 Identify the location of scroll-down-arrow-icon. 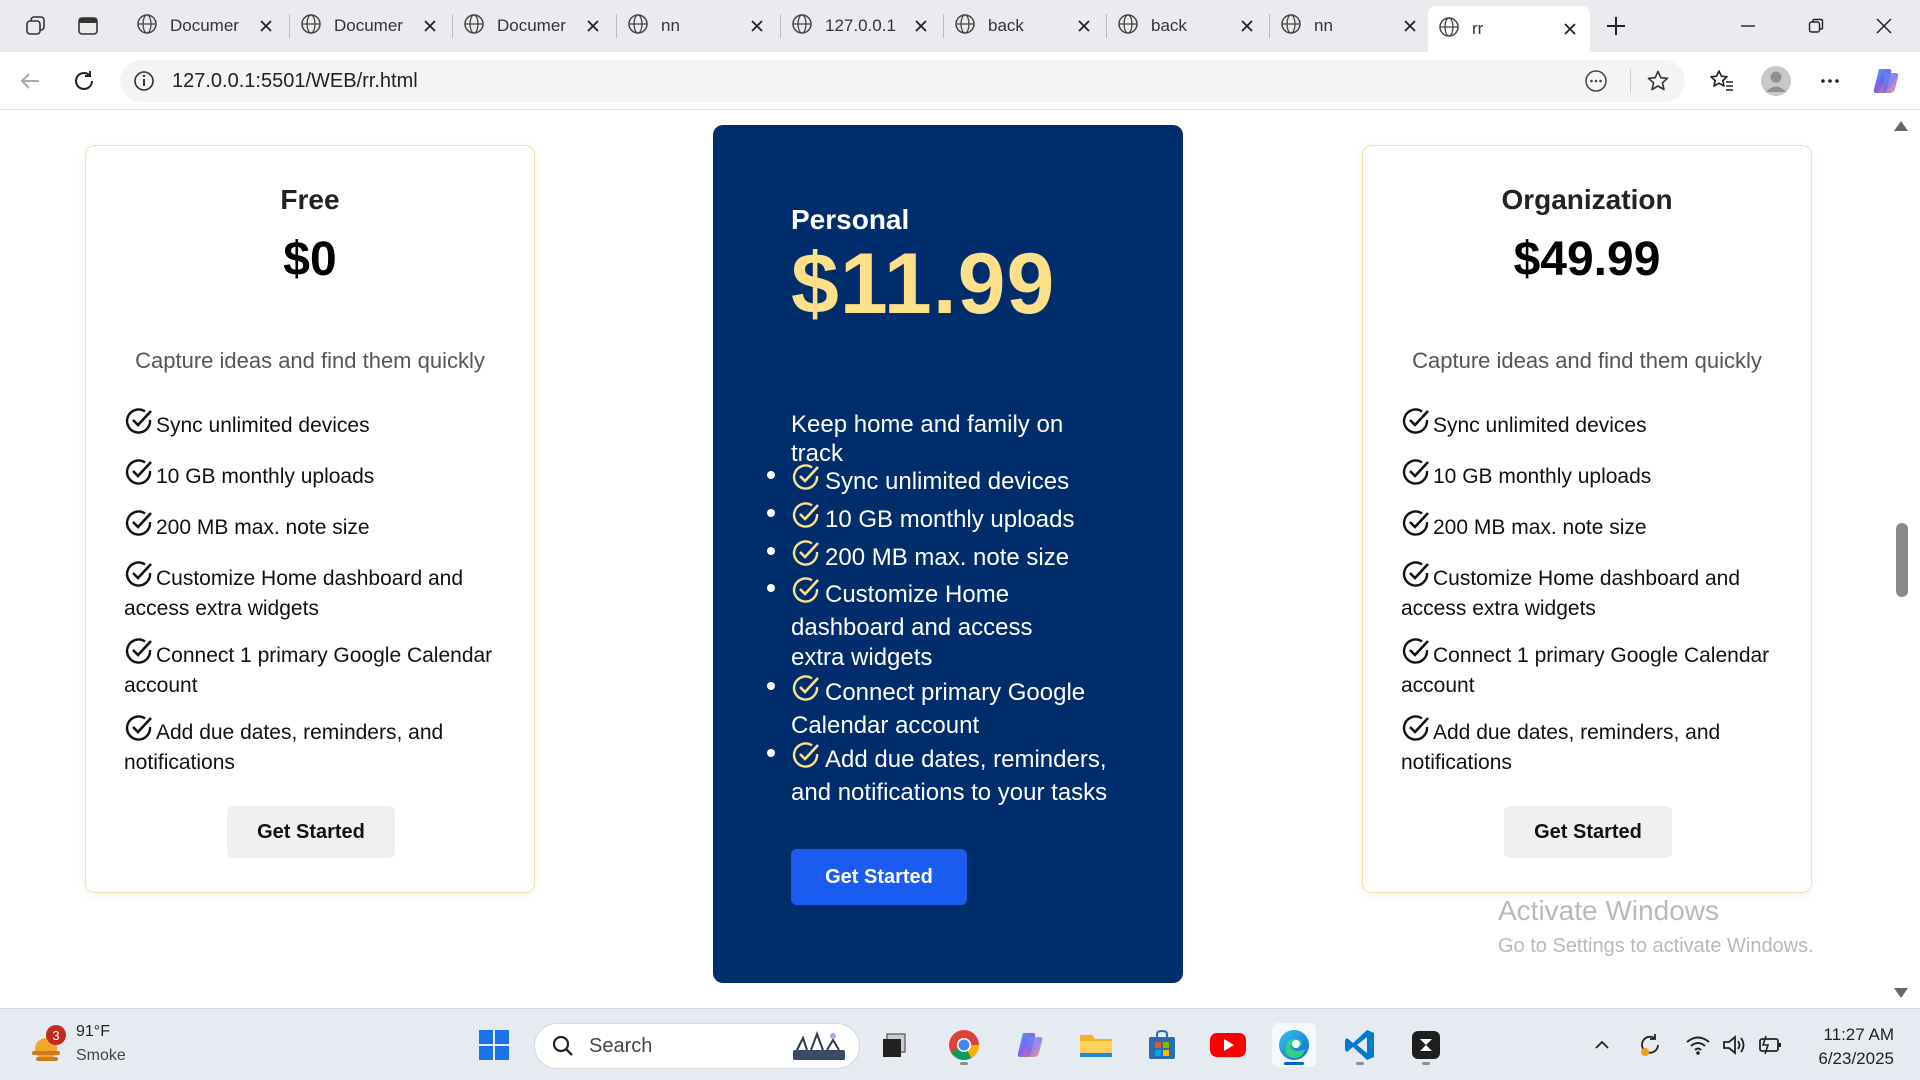
(1901, 993).